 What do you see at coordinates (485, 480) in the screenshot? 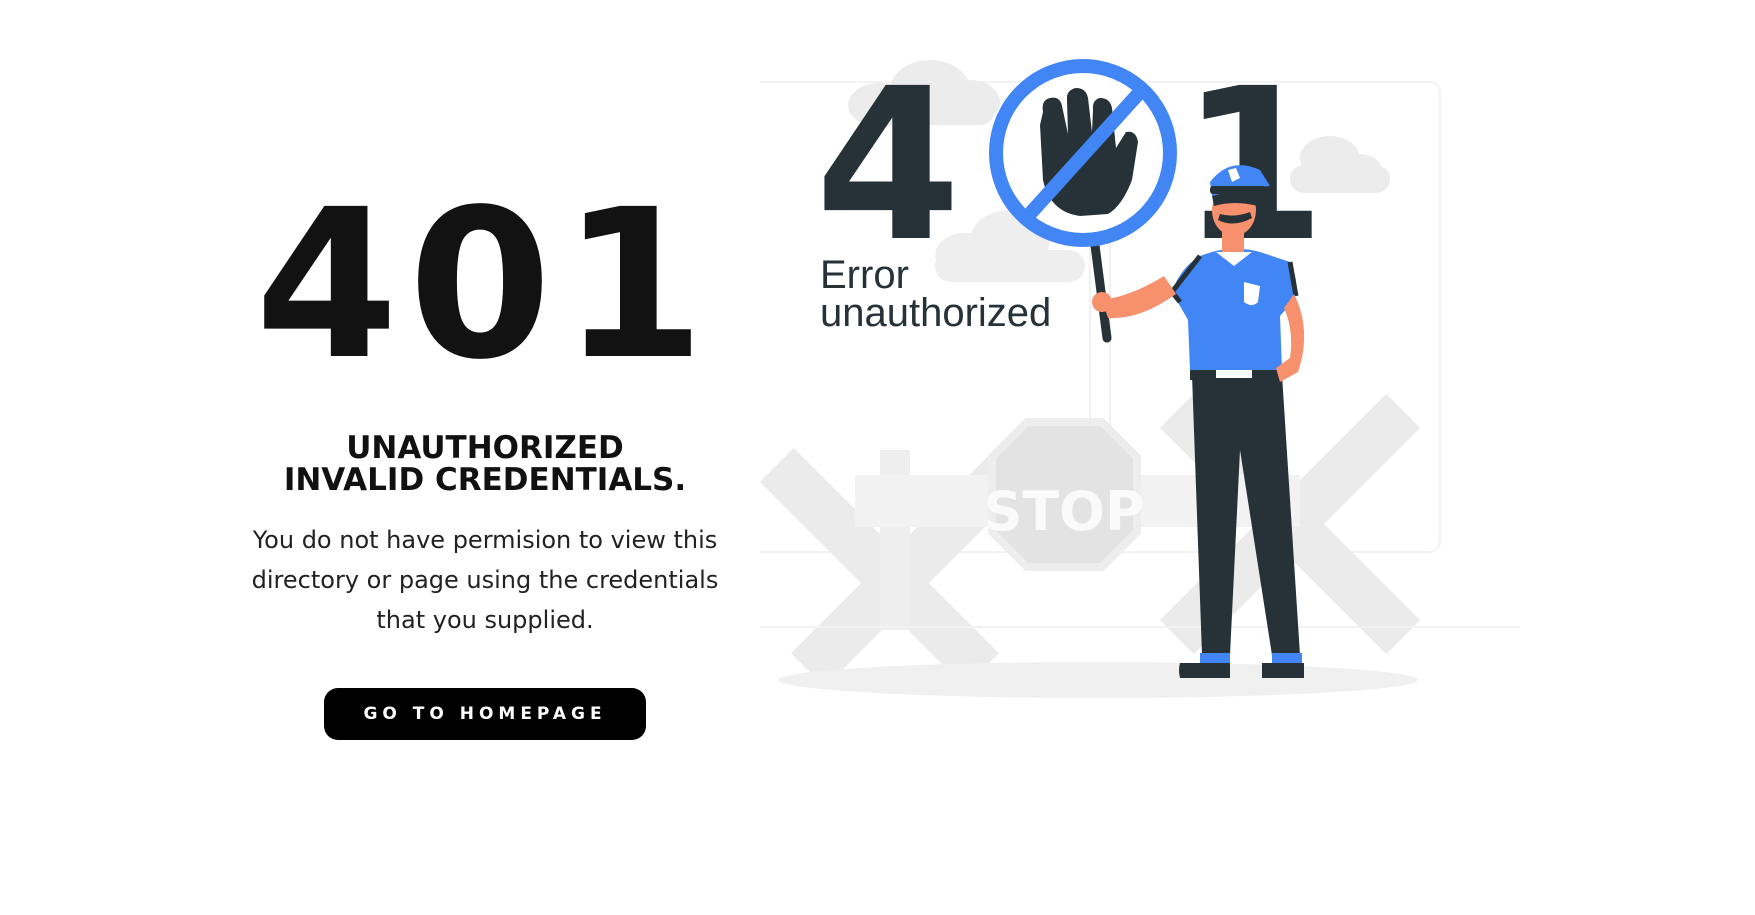
I see `headline-line-2: INVALID CREDENTIALS.` at bounding box center [485, 480].